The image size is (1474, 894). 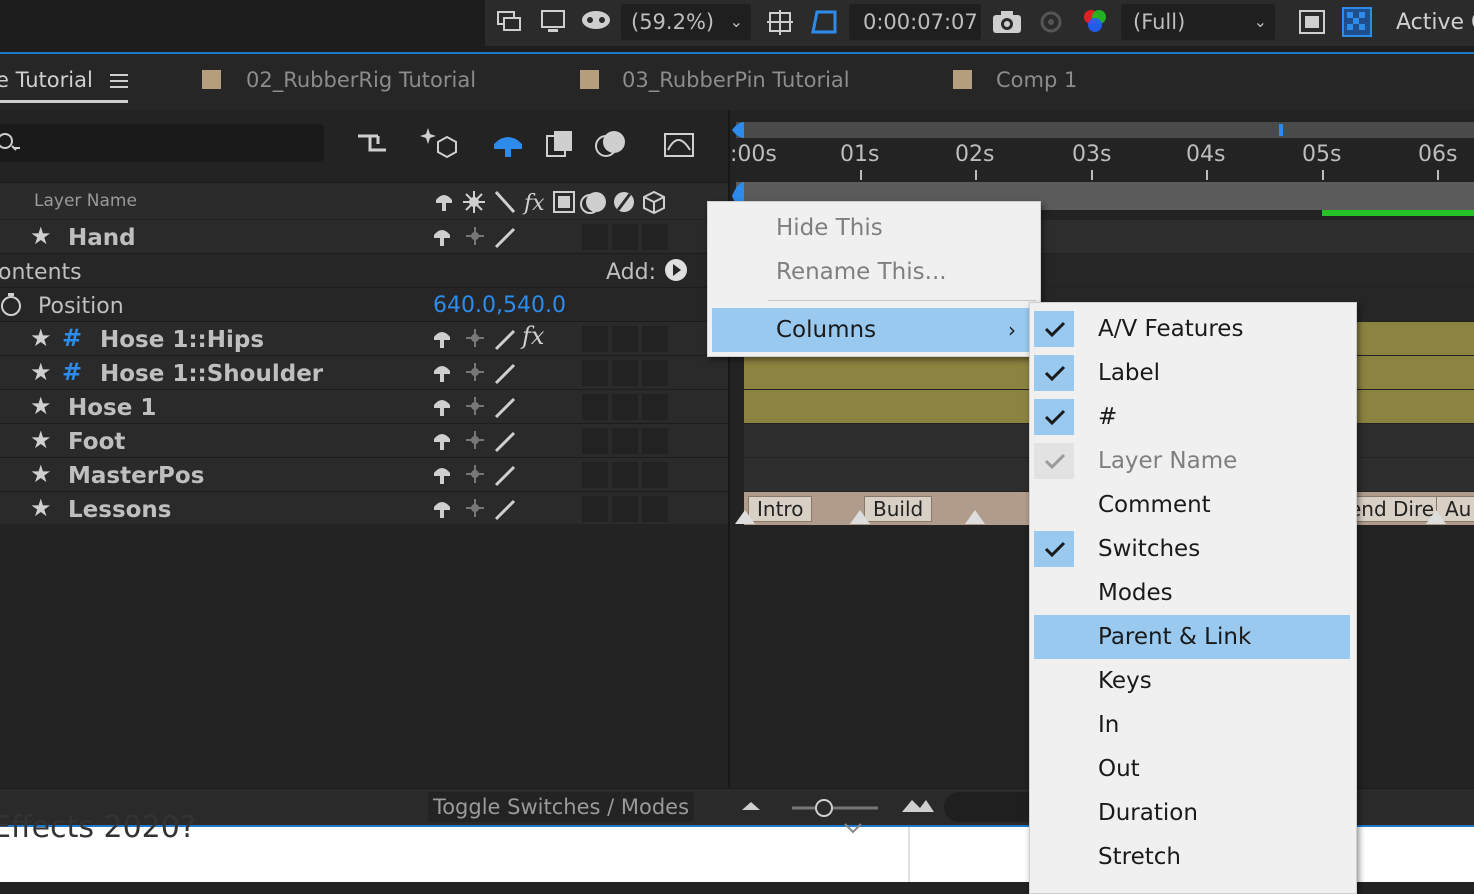 What do you see at coordinates (1193, 373) in the screenshot?
I see `column-option-label: Label` at bounding box center [1193, 373].